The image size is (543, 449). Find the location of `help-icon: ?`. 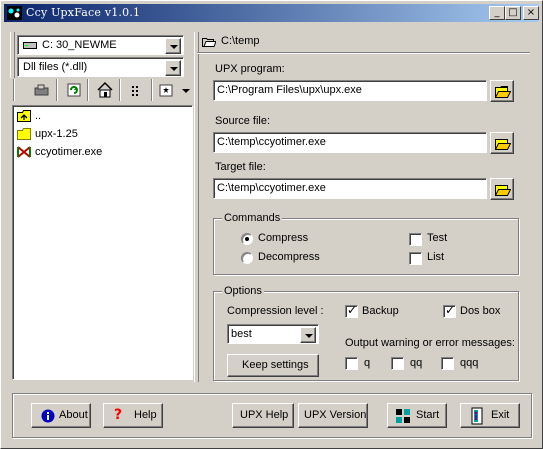

help-icon: ? is located at coordinates (118, 415).